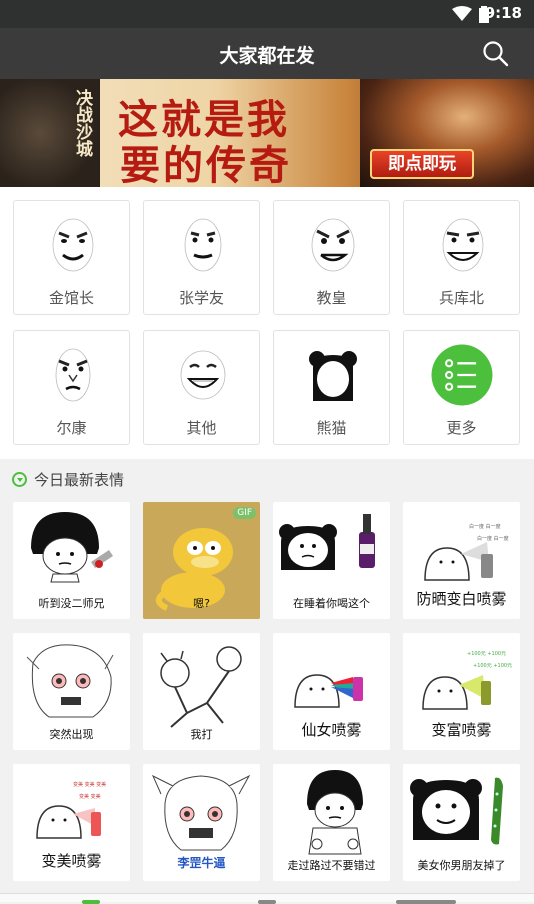 The height and width of the screenshot is (904, 534). Describe the element at coordinates (503, 13) in the screenshot. I see `status-time: 9:18` at that location.